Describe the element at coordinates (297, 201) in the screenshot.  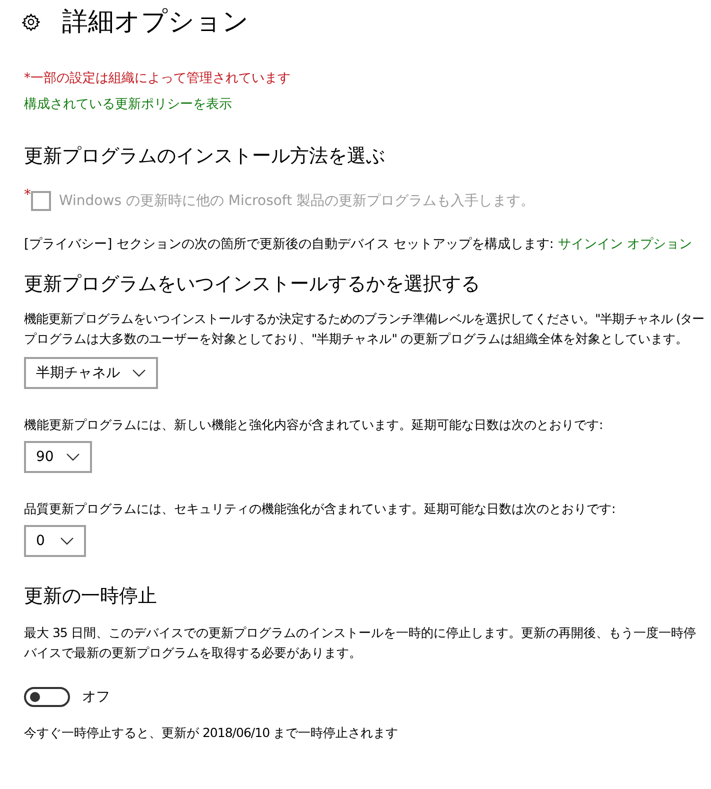
I see `checkbox-label: Windows の更新時に他の Microsoft 製品の更新プログラムも入手します。` at that location.